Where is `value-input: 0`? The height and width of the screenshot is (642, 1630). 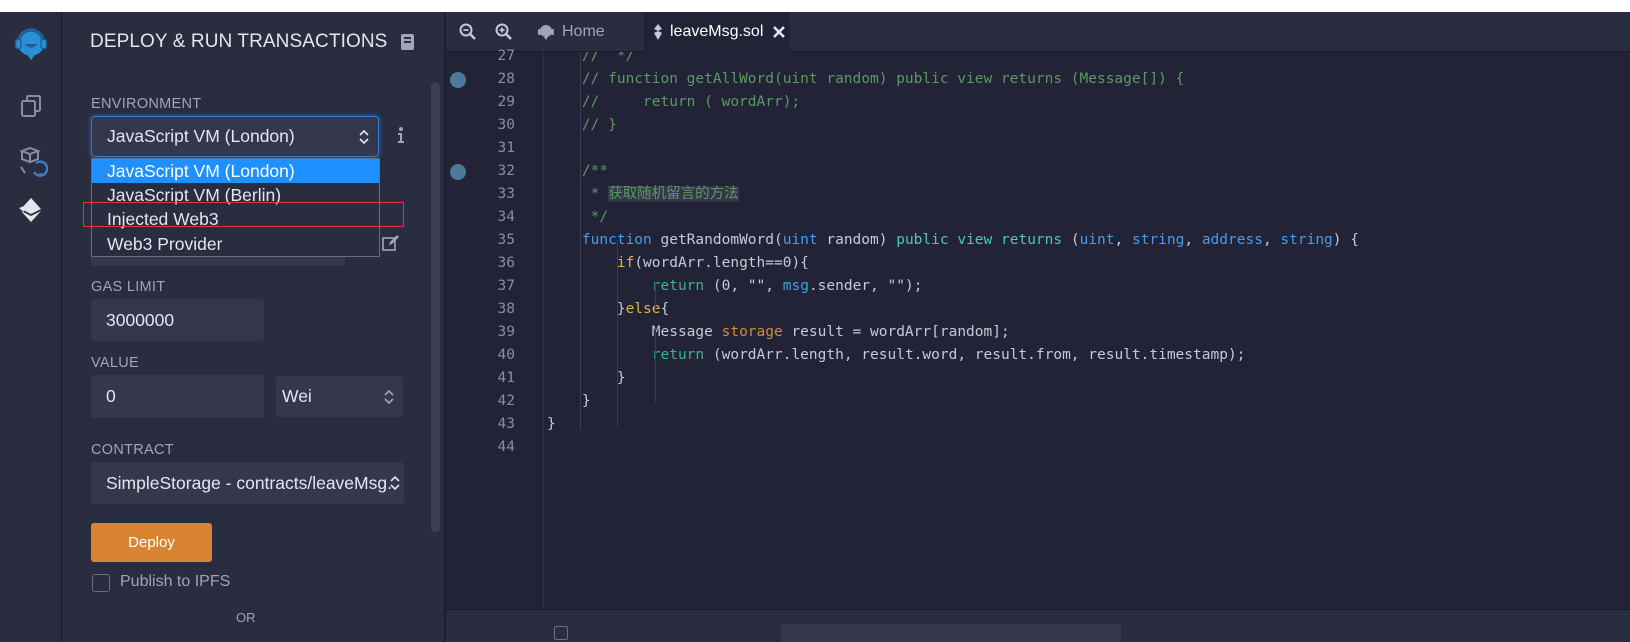 value-input: 0 is located at coordinates (177, 396).